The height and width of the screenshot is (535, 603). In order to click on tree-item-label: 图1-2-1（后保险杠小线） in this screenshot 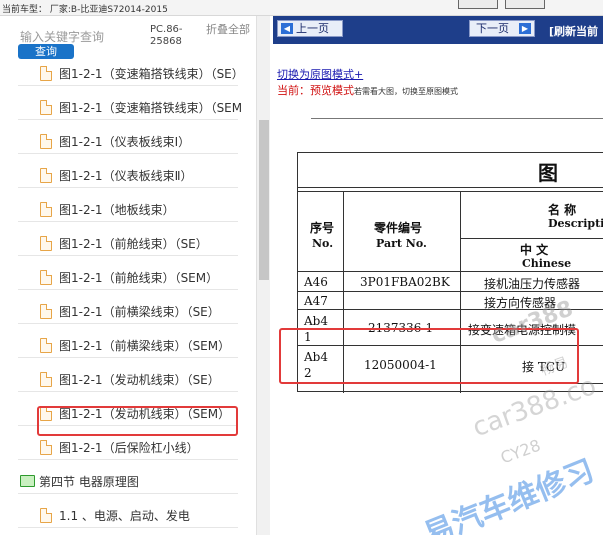, I will do `click(129, 448)`.